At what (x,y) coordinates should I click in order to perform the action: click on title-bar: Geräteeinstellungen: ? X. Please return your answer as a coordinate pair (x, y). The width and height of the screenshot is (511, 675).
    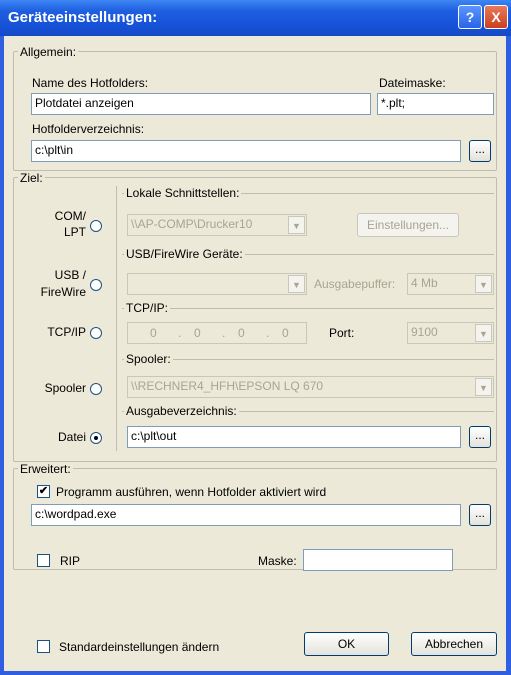
    Looking at the image, I should click on (255, 18).